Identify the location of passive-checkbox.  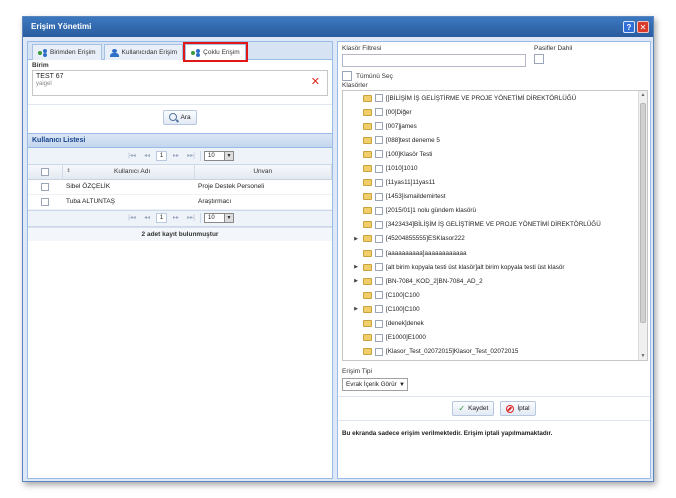
(539, 59).